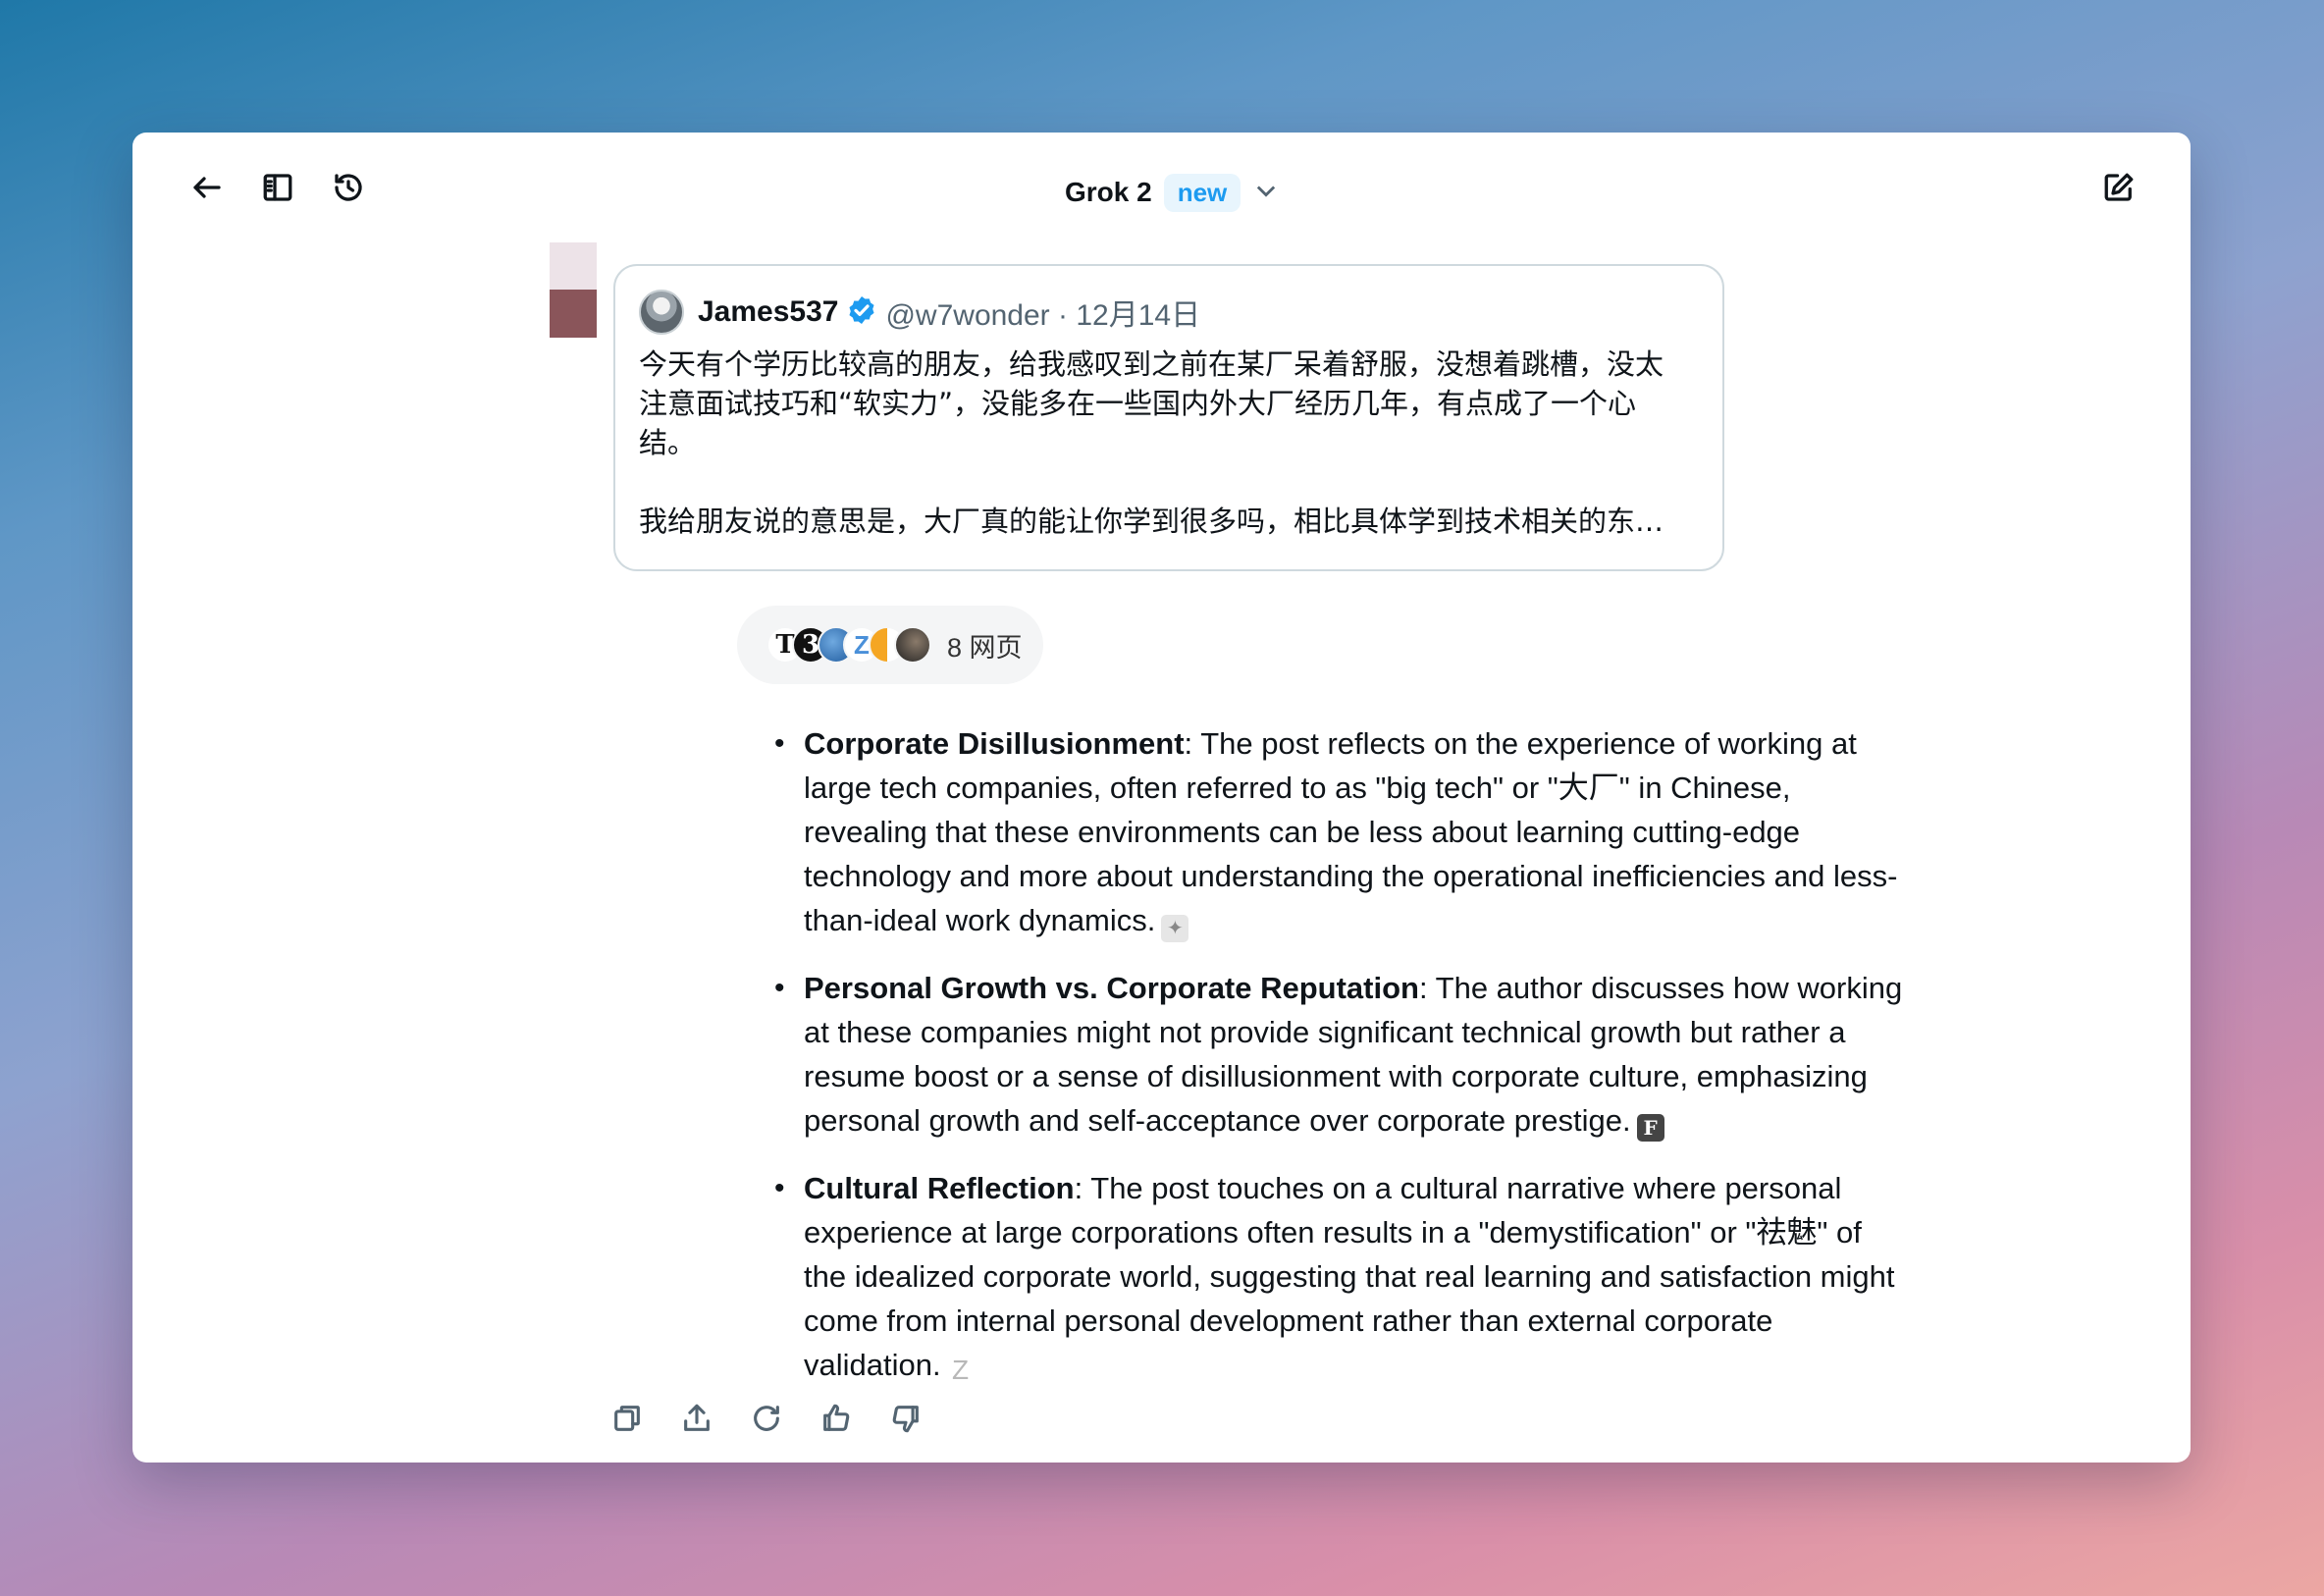 This screenshot has height=1596, width=2324. What do you see at coordinates (1202, 193) in the screenshot?
I see `new-badge: new` at bounding box center [1202, 193].